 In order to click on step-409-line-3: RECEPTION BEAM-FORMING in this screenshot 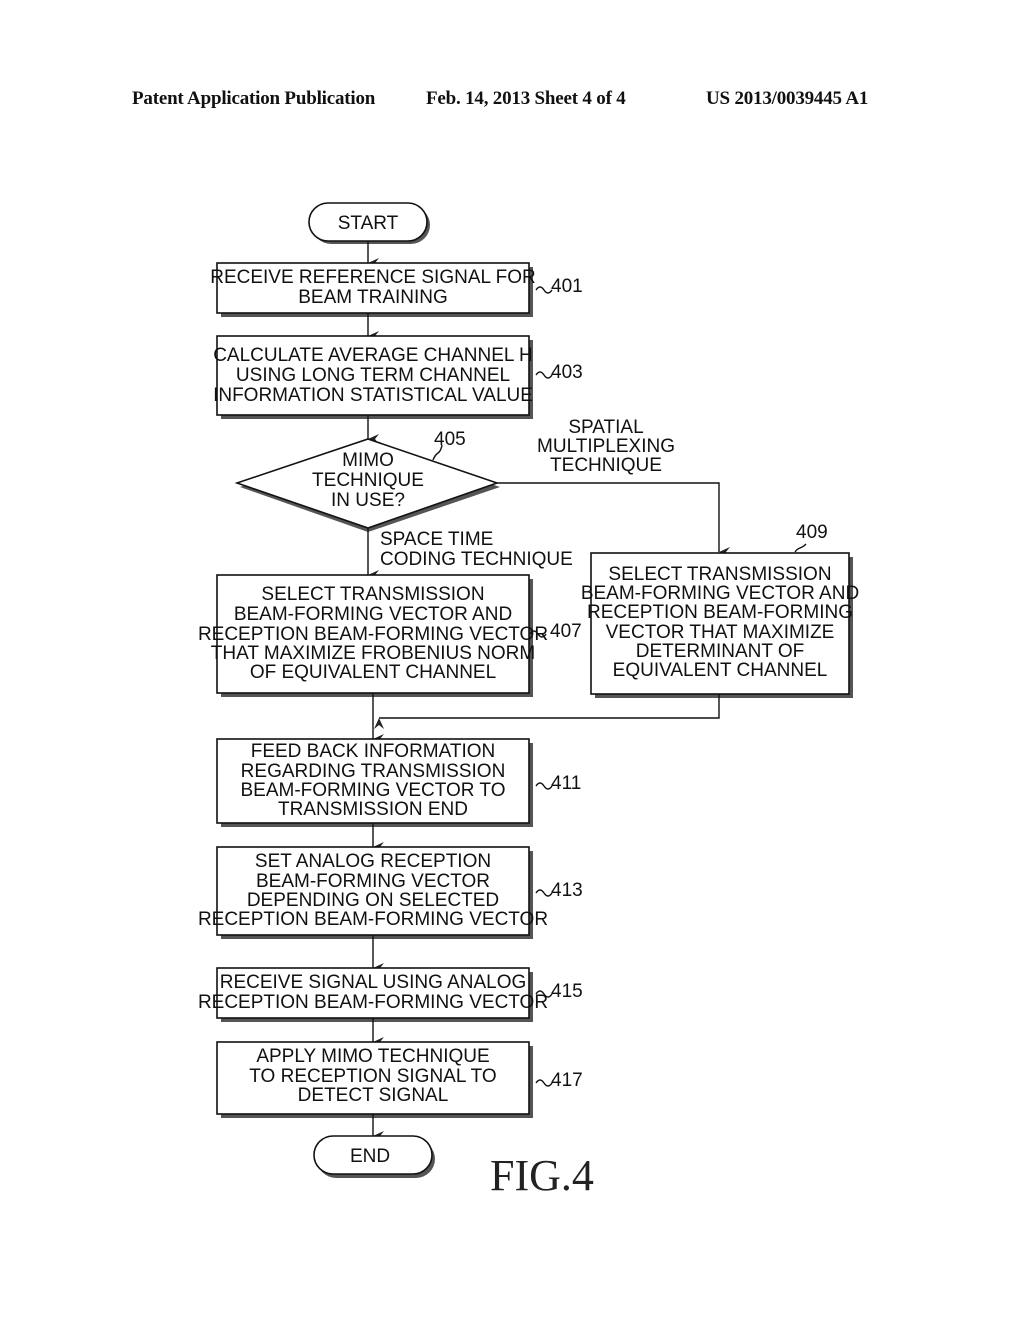, I will do `click(720, 612)`.